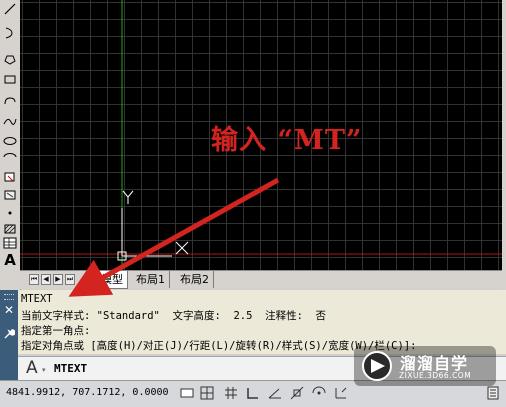 The width and height of the screenshot is (506, 407). What do you see at coordinates (174, 237) in the screenshot?
I see `red-arrow` at bounding box center [174, 237].